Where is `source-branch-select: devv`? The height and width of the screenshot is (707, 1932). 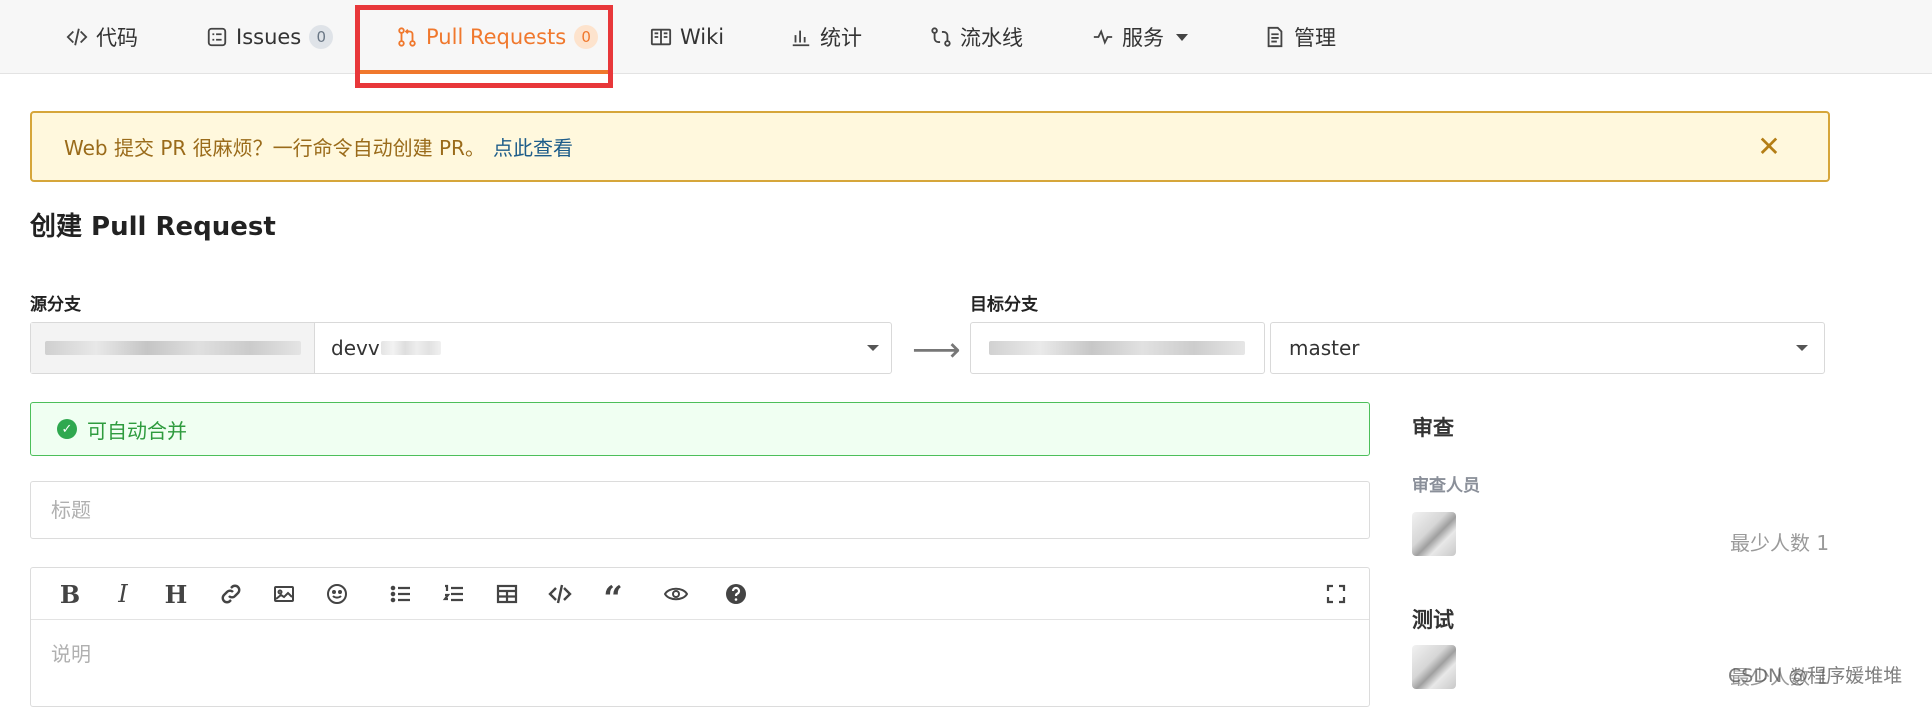
source-branch-select: devv is located at coordinates (461, 348).